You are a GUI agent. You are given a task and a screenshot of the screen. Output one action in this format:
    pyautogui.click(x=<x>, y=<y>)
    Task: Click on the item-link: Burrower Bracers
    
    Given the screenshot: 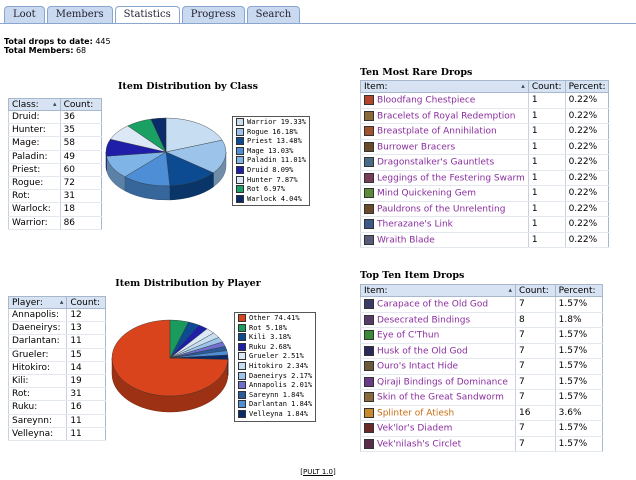 What is the action you would take?
    pyautogui.click(x=416, y=147)
    